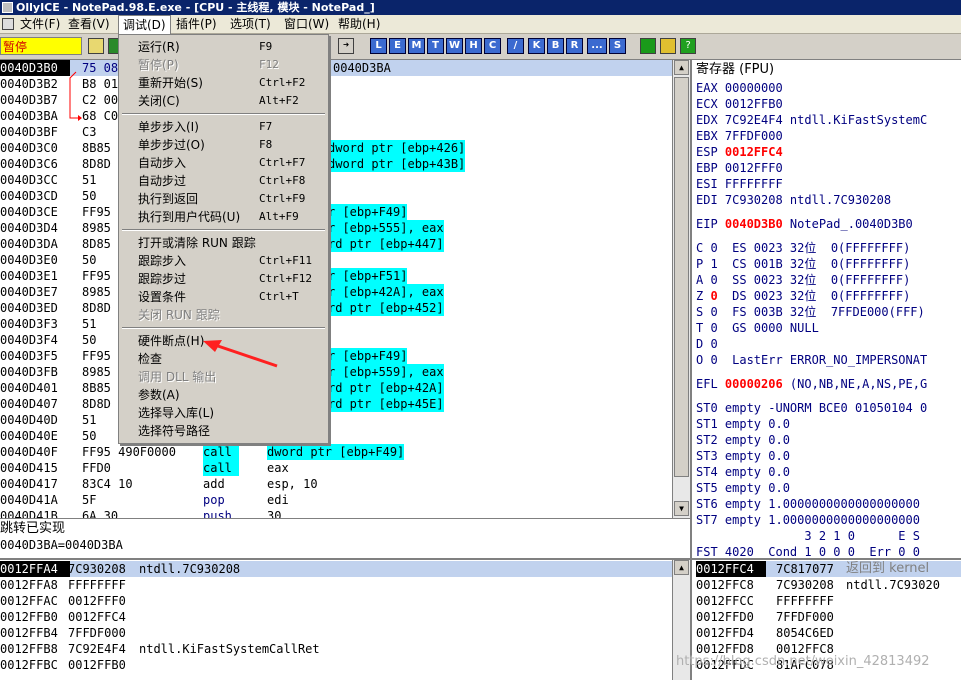 The image size is (961, 680). I want to click on disasm-row: 0040D3CD 50, so click(336, 196).